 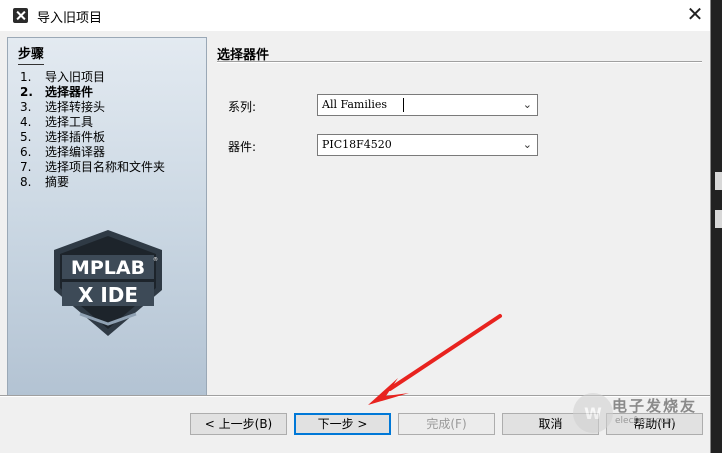 What do you see at coordinates (63, 77) in the screenshot?
I see `step-item: 1. 导入旧项目` at bounding box center [63, 77].